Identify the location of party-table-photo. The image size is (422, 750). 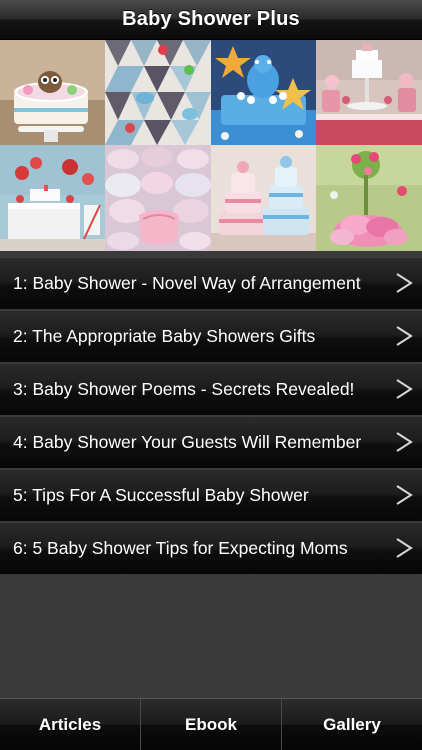
(52, 198).